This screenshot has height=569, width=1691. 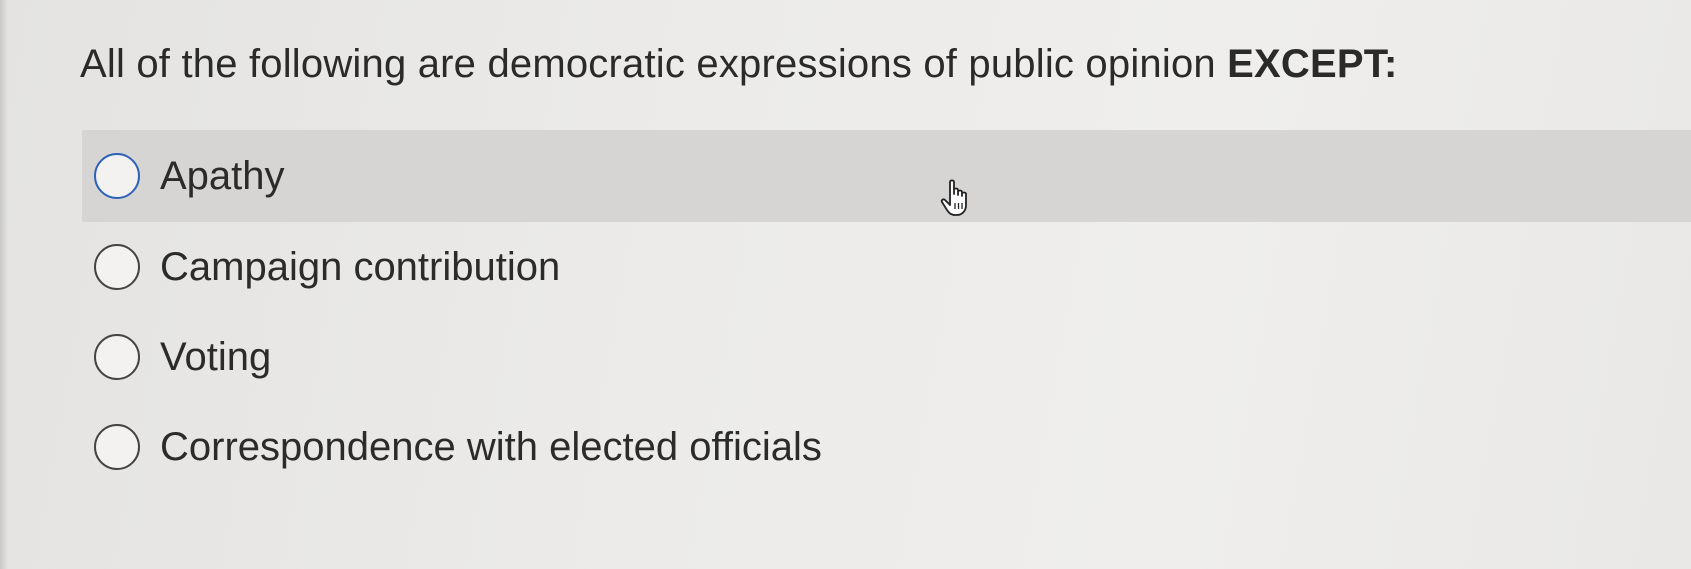 What do you see at coordinates (953, 197) in the screenshot?
I see `hand-pointer-icon` at bounding box center [953, 197].